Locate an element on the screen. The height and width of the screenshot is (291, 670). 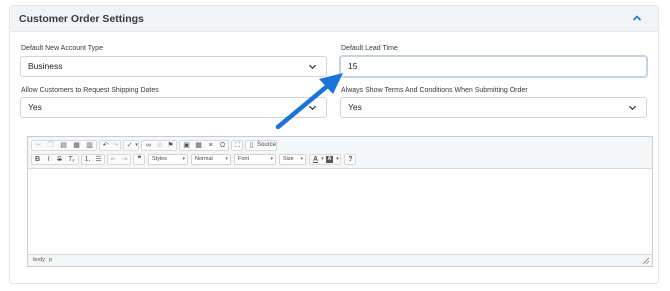
cut-icon: ✂ is located at coordinates (38, 145).